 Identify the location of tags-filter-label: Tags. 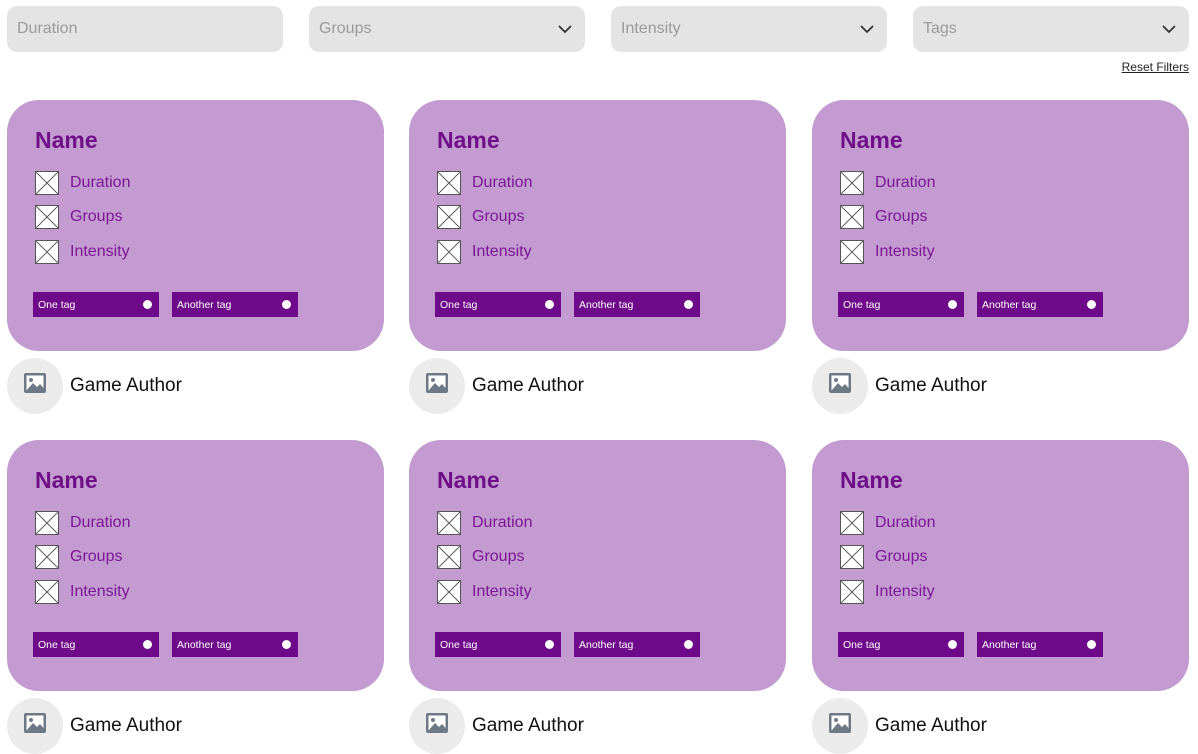
(940, 28).